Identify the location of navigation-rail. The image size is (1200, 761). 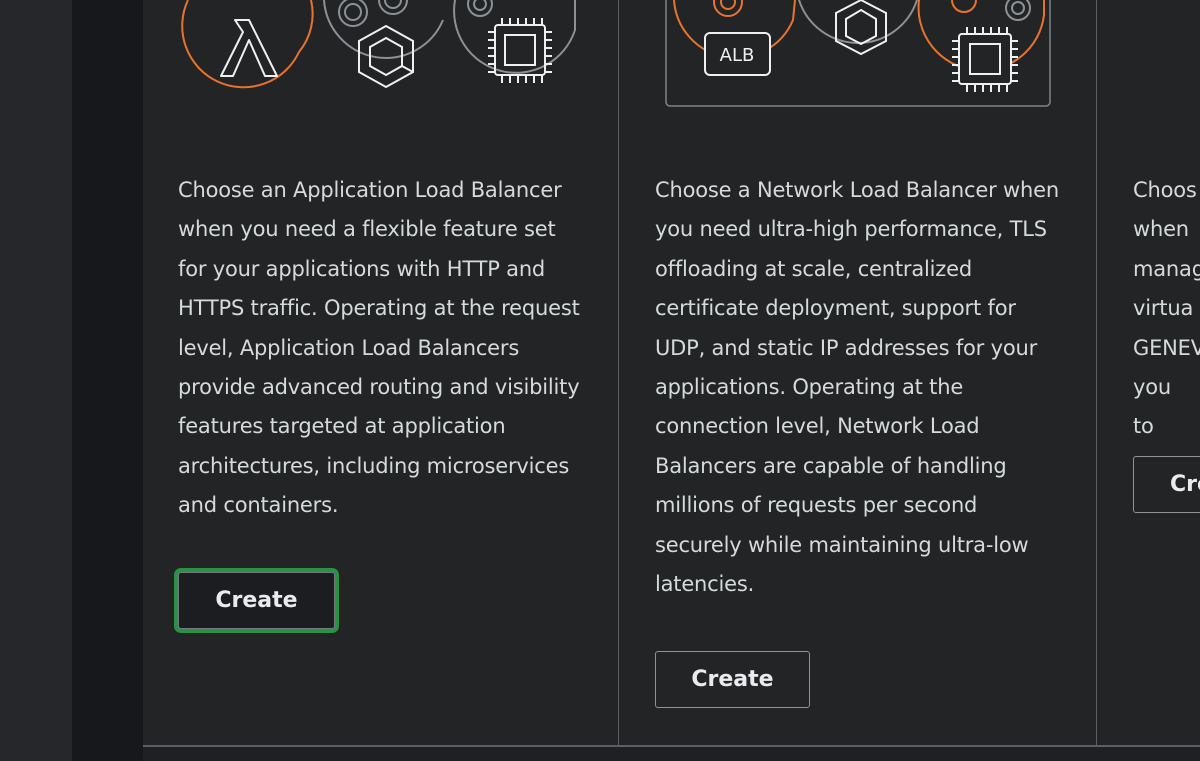
(107, 380).